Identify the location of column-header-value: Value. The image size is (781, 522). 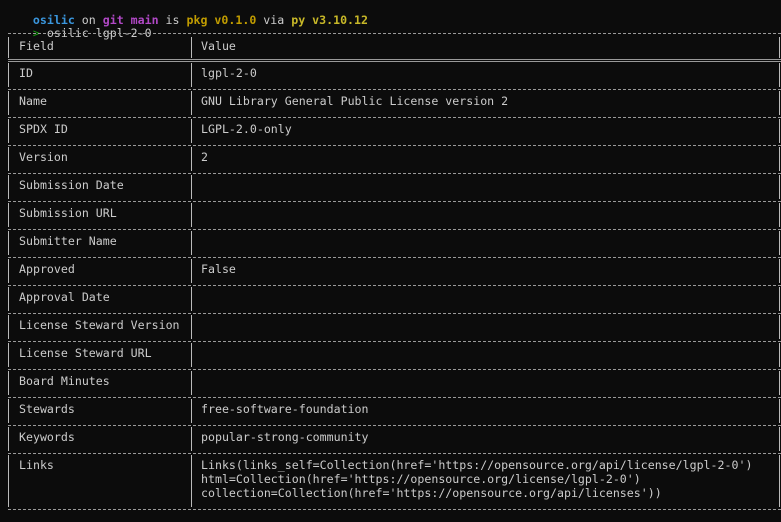
(218, 46).